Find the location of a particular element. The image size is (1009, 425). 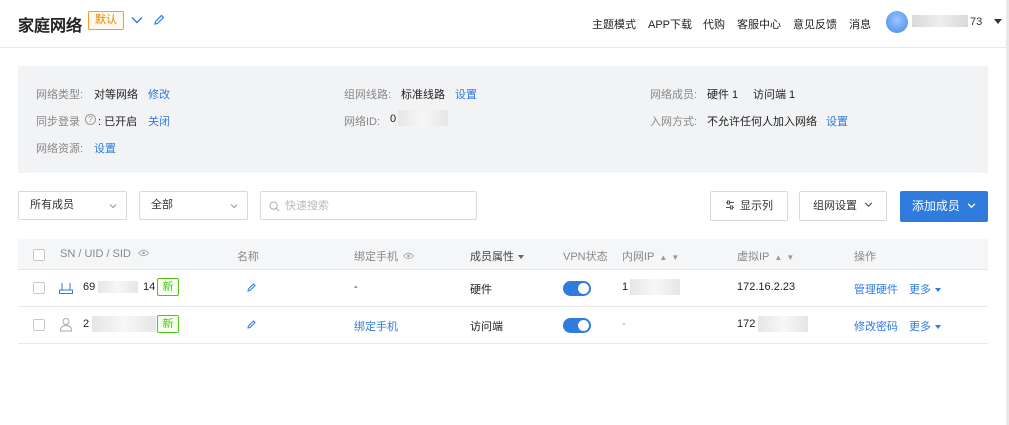

add-member-label: 添加成员 is located at coordinates (935, 206).